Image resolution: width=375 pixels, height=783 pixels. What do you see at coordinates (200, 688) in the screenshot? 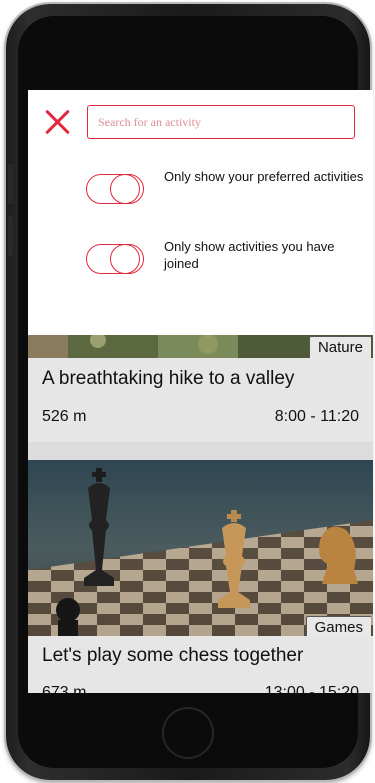
I see `activity-meta: 673 m 13:00 - 15:20` at bounding box center [200, 688].